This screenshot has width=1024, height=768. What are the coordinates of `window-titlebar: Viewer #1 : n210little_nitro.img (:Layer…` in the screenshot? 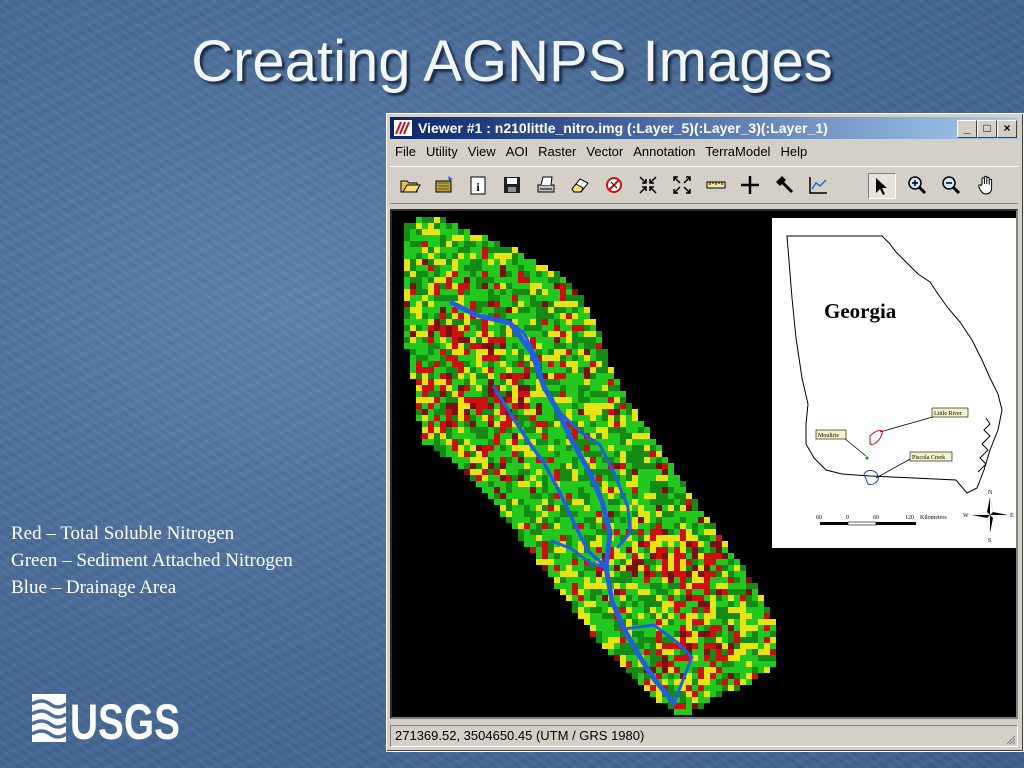 It's located at (704, 128).